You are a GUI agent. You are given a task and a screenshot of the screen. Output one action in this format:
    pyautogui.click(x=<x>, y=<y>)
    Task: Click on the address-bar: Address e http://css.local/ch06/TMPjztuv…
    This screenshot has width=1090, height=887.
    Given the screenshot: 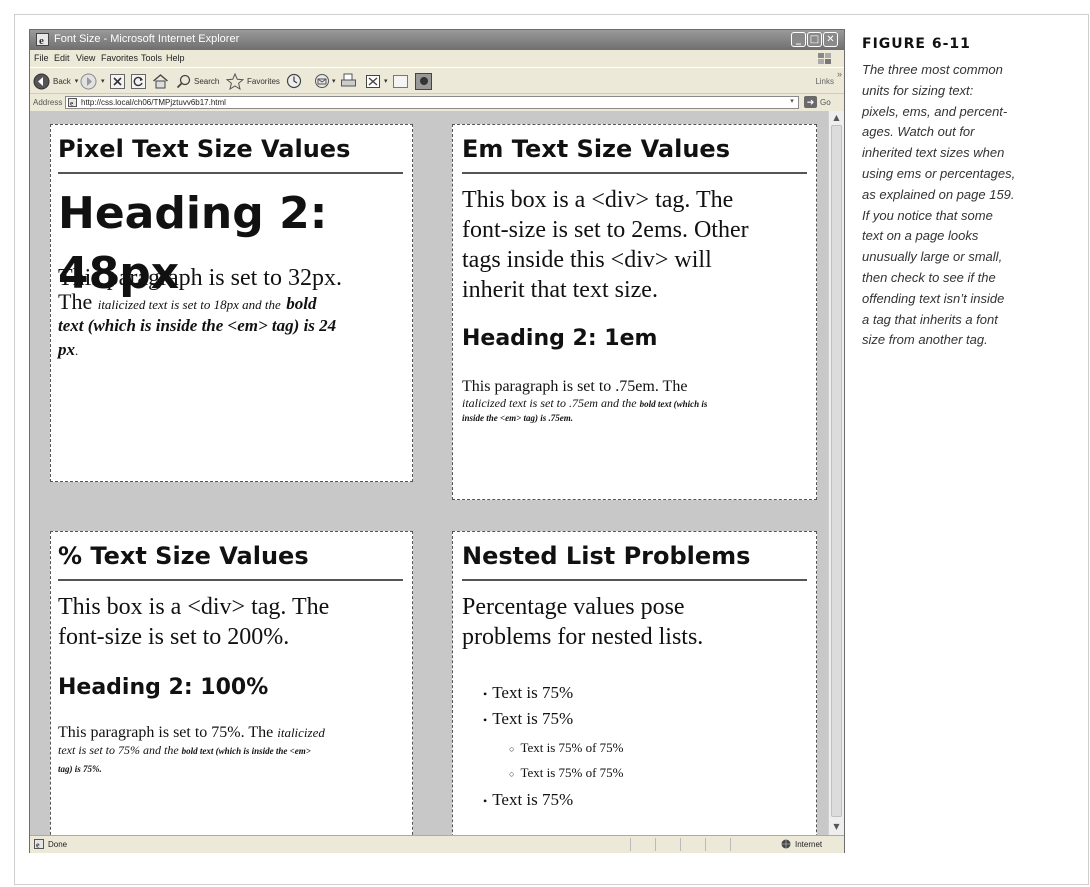 What is the action you would take?
    pyautogui.click(x=437, y=102)
    